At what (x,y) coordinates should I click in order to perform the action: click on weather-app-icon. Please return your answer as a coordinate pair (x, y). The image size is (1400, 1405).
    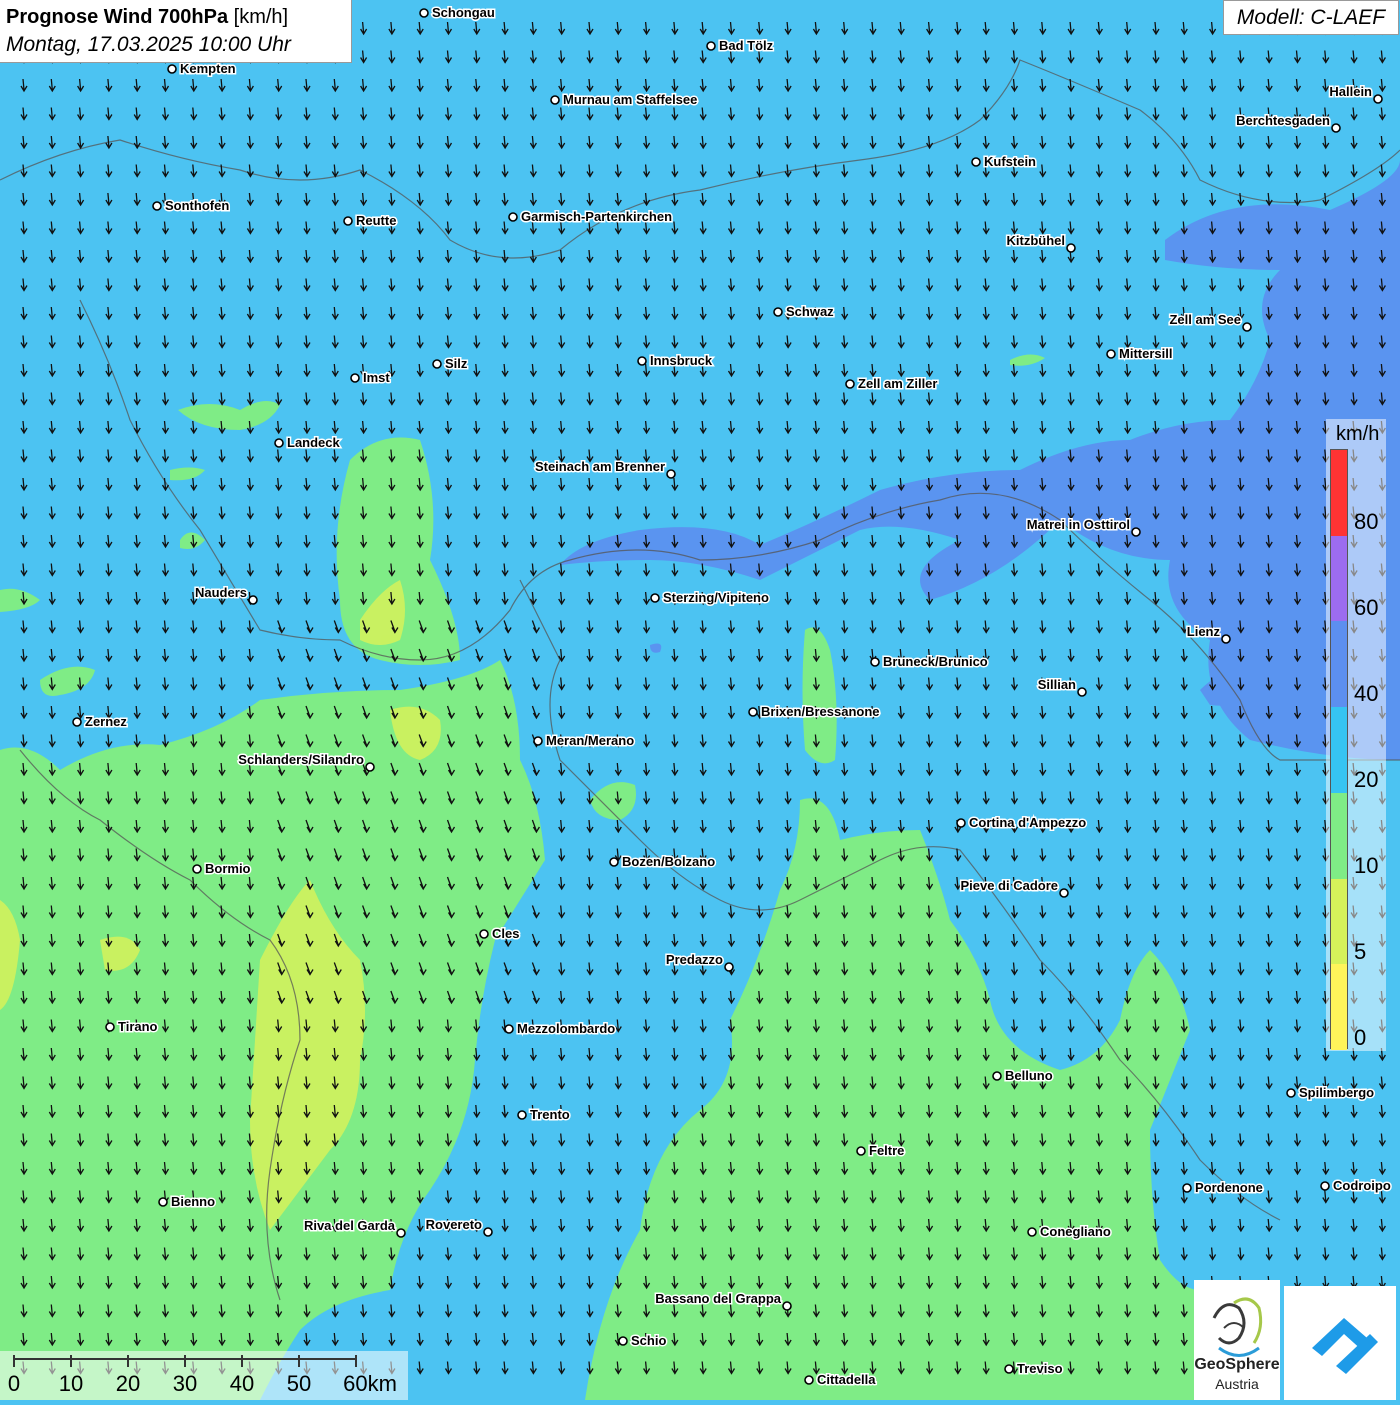
    Looking at the image, I should click on (1345, 1346).